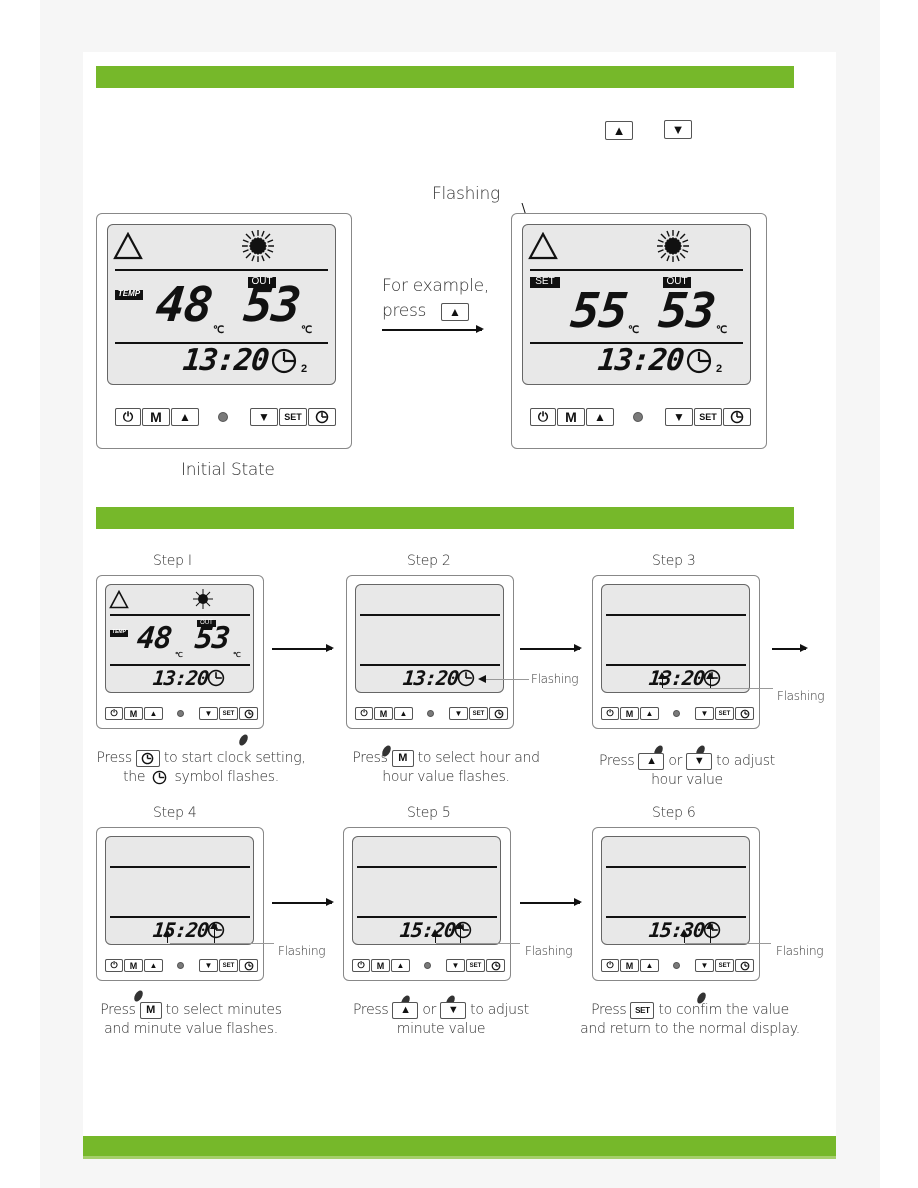 This screenshot has height=1188, width=918. What do you see at coordinates (433, 329) in the screenshot?
I see `example-arrow` at bounding box center [433, 329].